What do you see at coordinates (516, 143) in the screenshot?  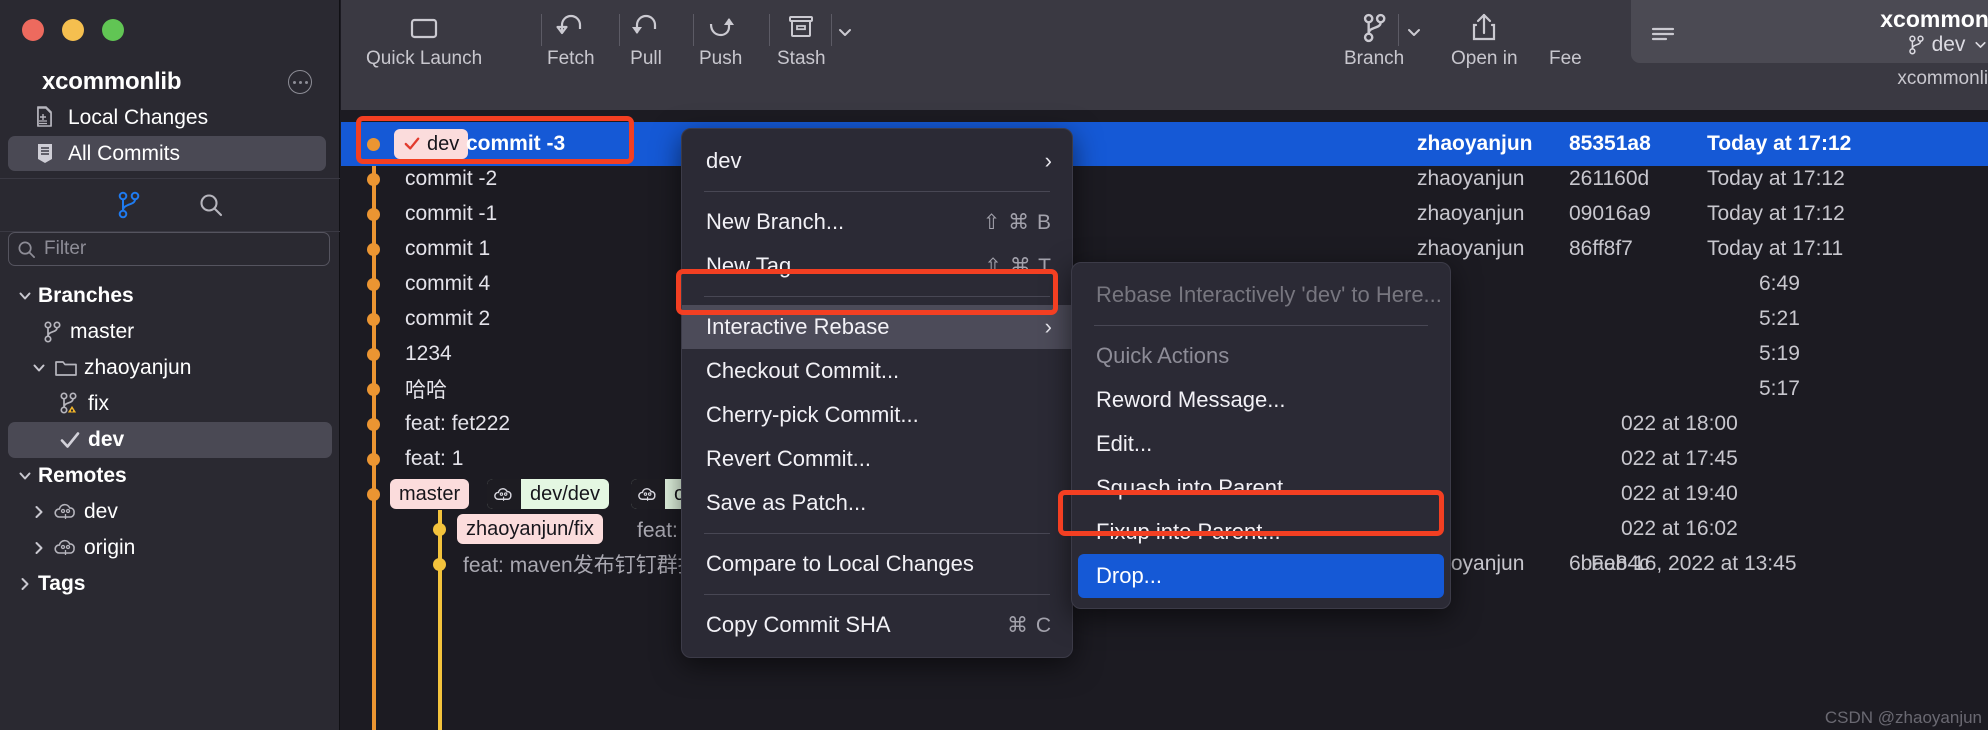 I see `commit-subject: commit -3` at bounding box center [516, 143].